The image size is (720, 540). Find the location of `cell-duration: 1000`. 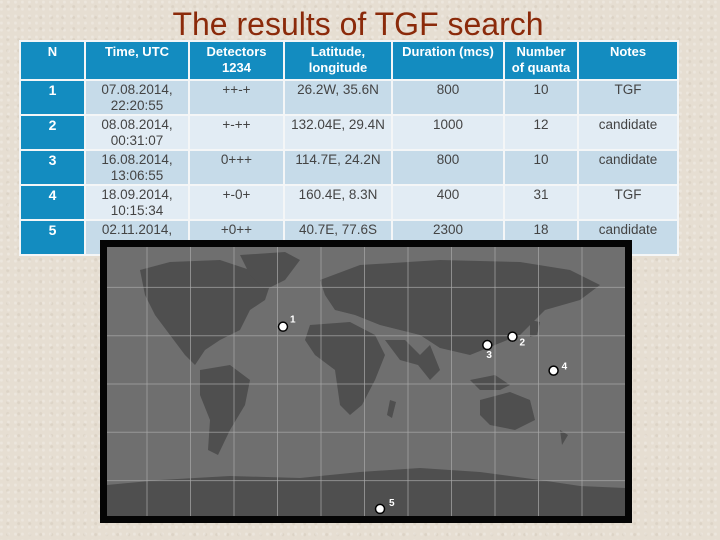

cell-duration: 1000 is located at coordinates (448, 132).